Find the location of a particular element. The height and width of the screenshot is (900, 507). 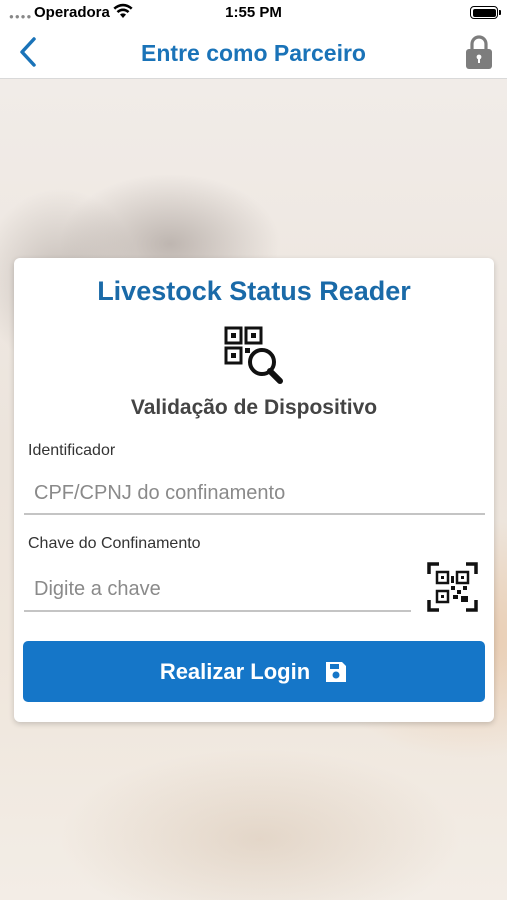

status-bar: ●●●● Operadora 1:55 PM is located at coordinates (253, 13).